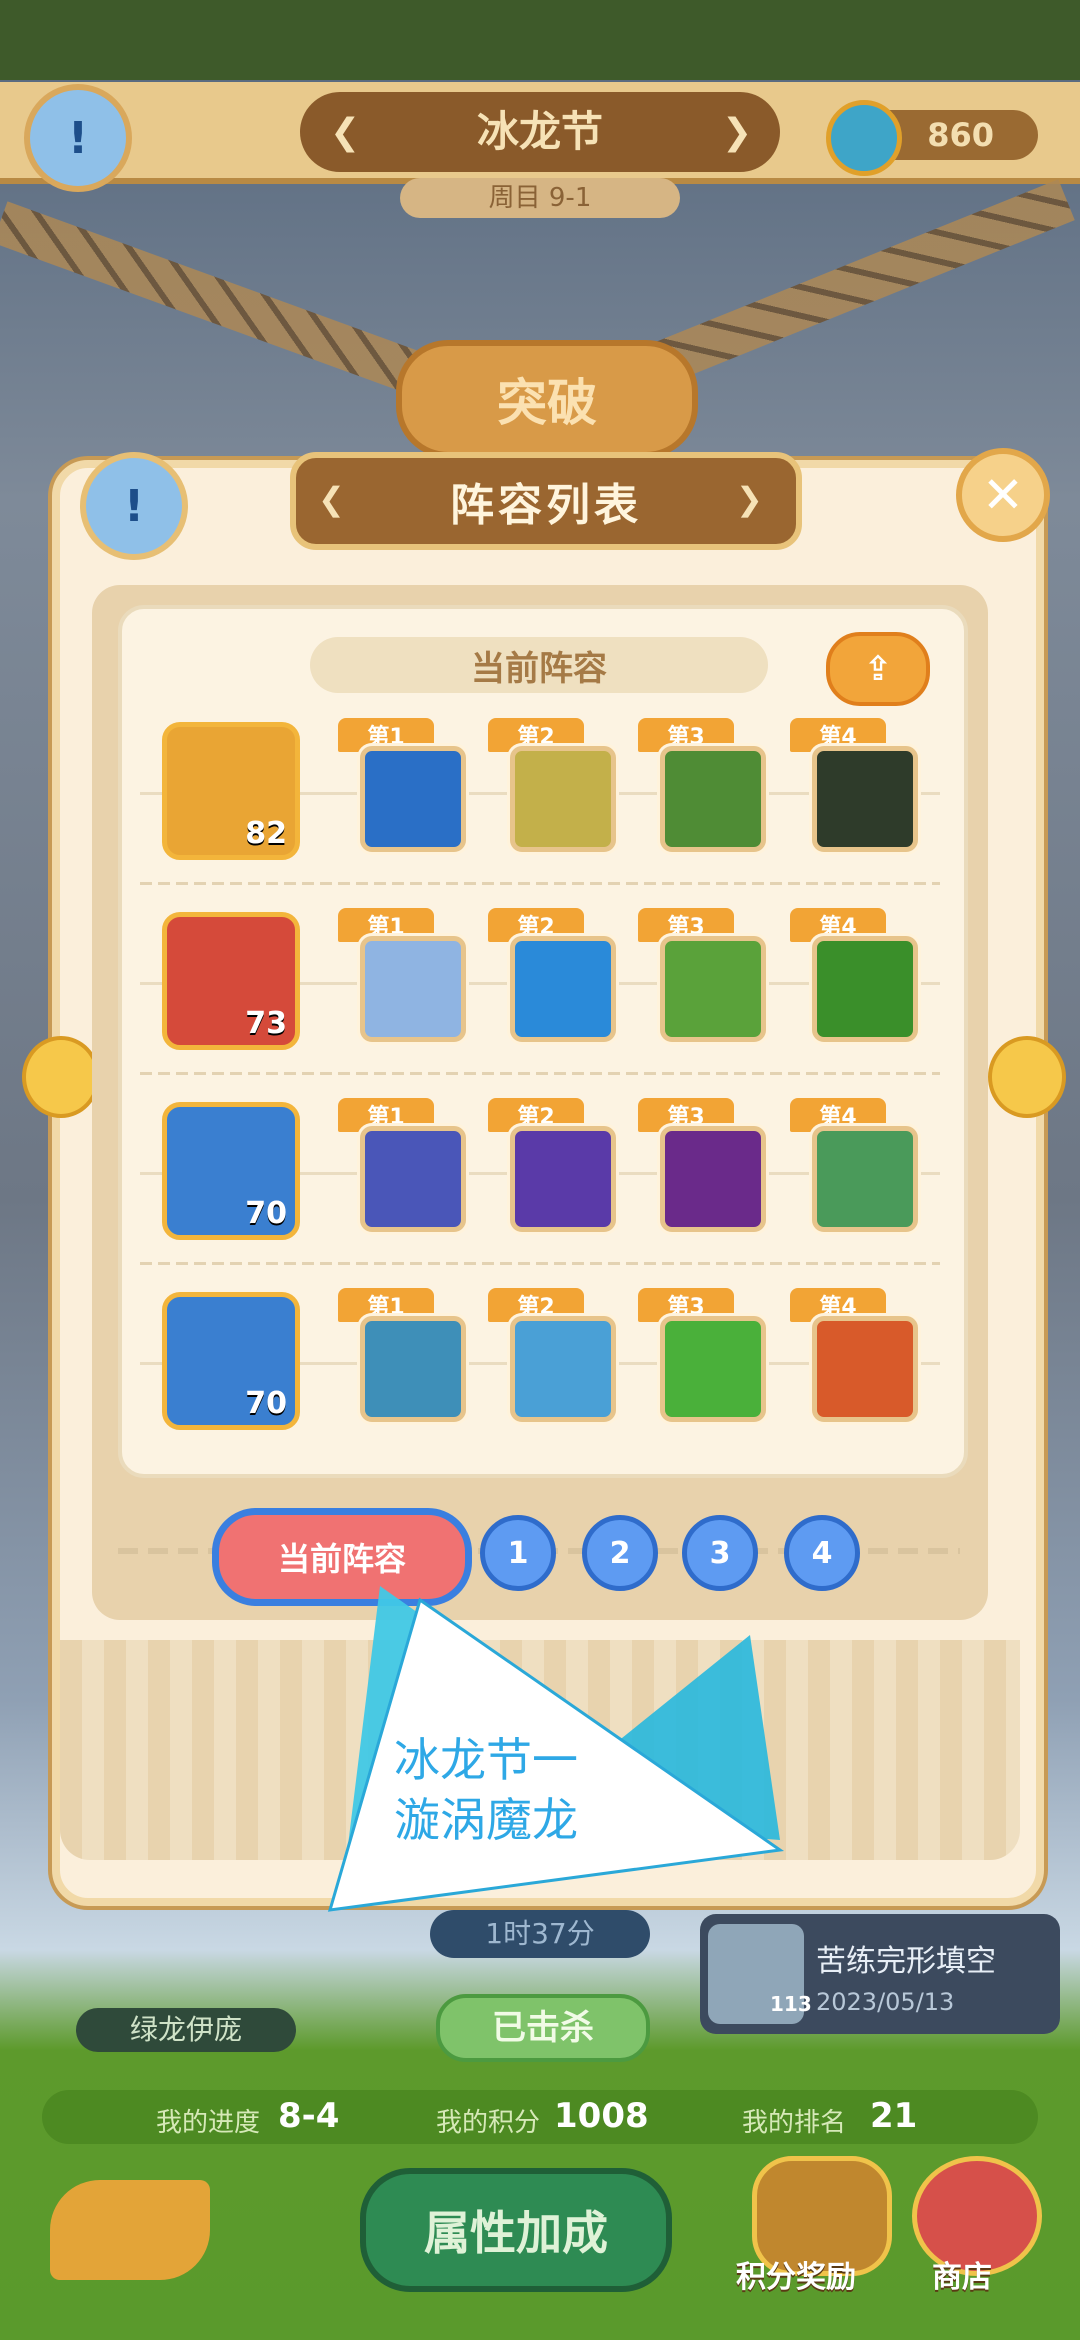 The width and height of the screenshot is (1080, 2340). I want to click on red-mask-icon, so click(413, 1369).